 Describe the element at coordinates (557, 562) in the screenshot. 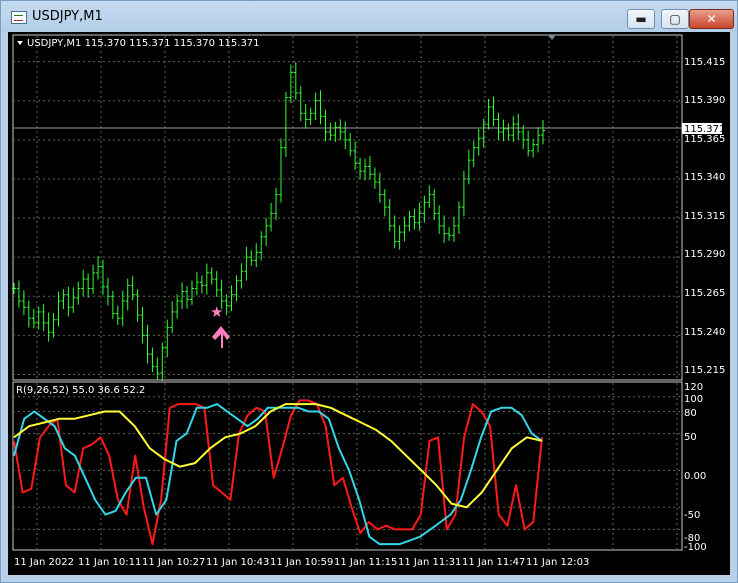

I see `time-tick: 11 Jan 12:03` at that location.